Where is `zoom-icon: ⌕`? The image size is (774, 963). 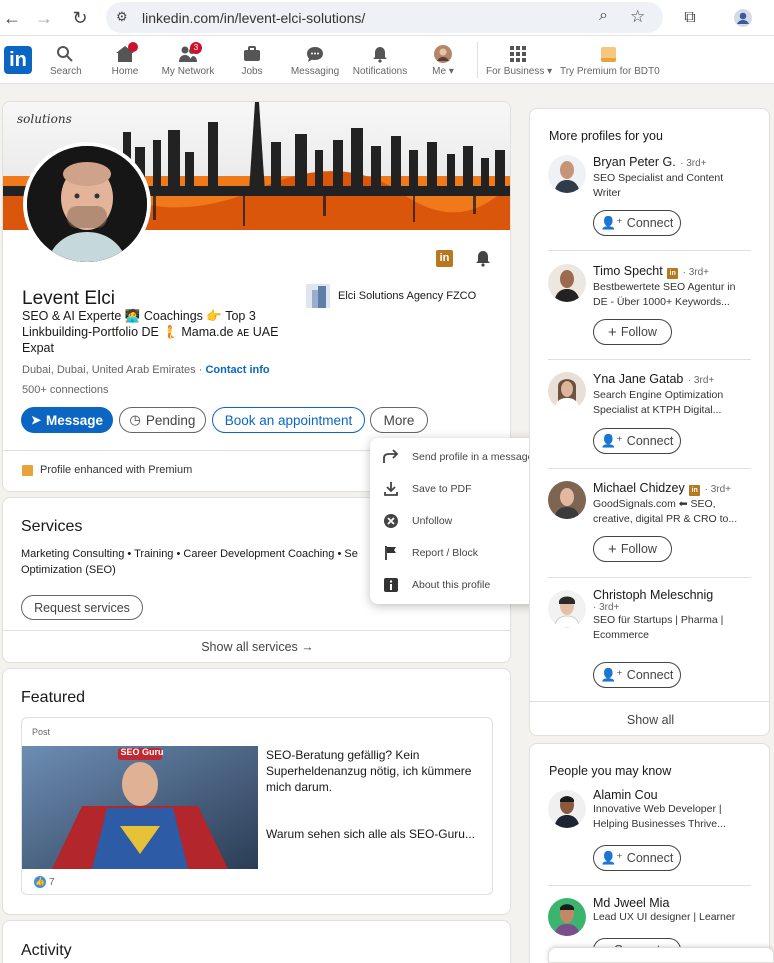 zoom-icon: ⌕ is located at coordinates (603, 16).